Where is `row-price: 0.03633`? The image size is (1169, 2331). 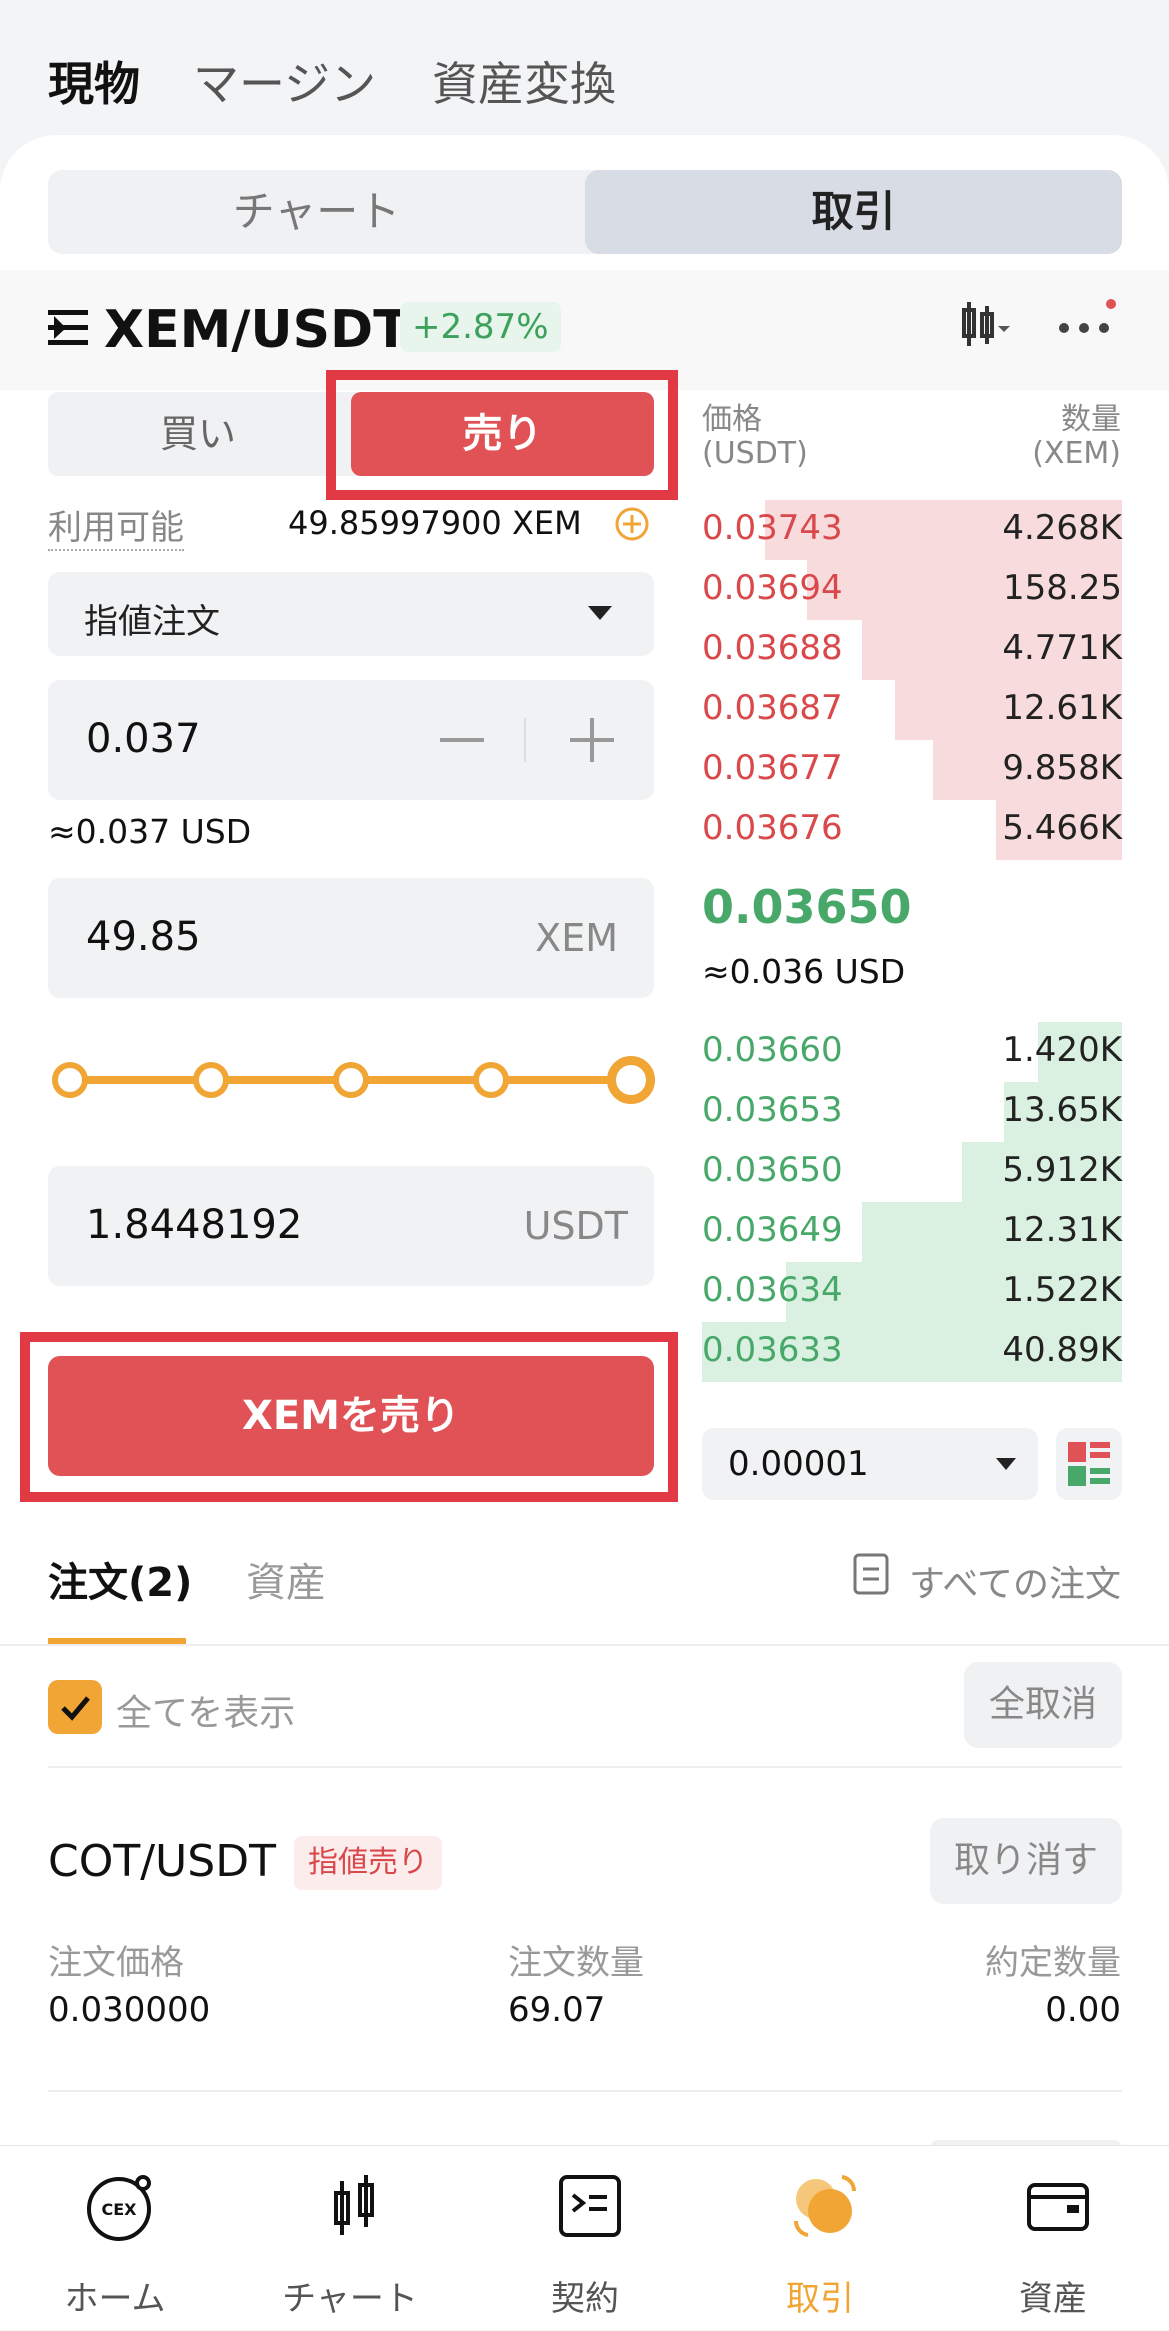
row-price: 0.03633 is located at coordinates (772, 1350).